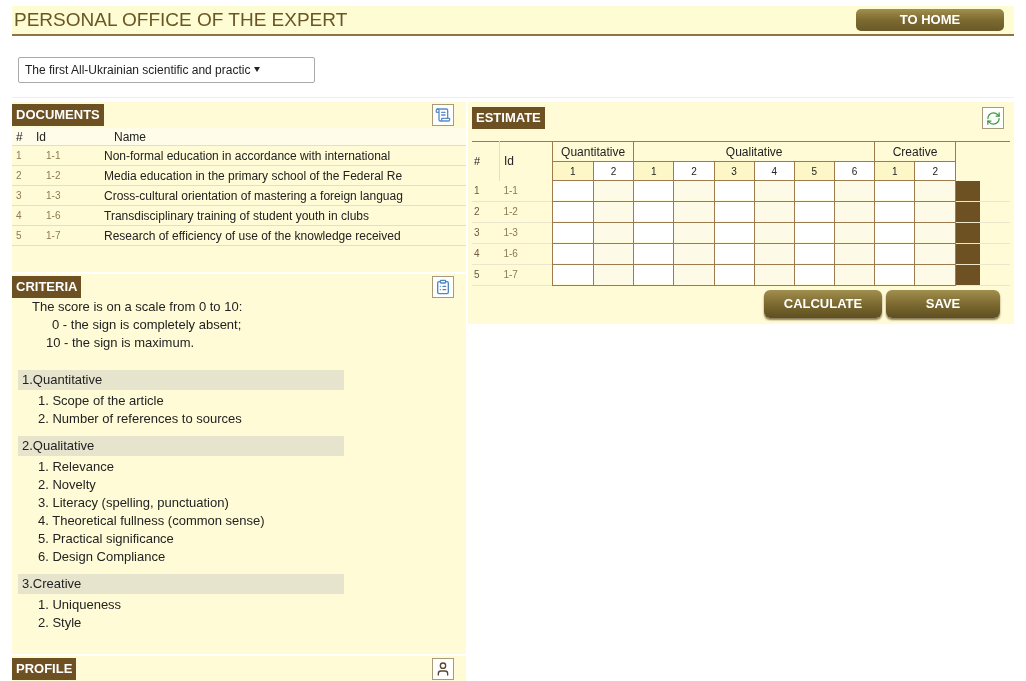 The width and height of the screenshot is (1026, 681). Describe the element at coordinates (80, 605) in the screenshot. I see `criteria-item: 1. Uniqueness` at that location.